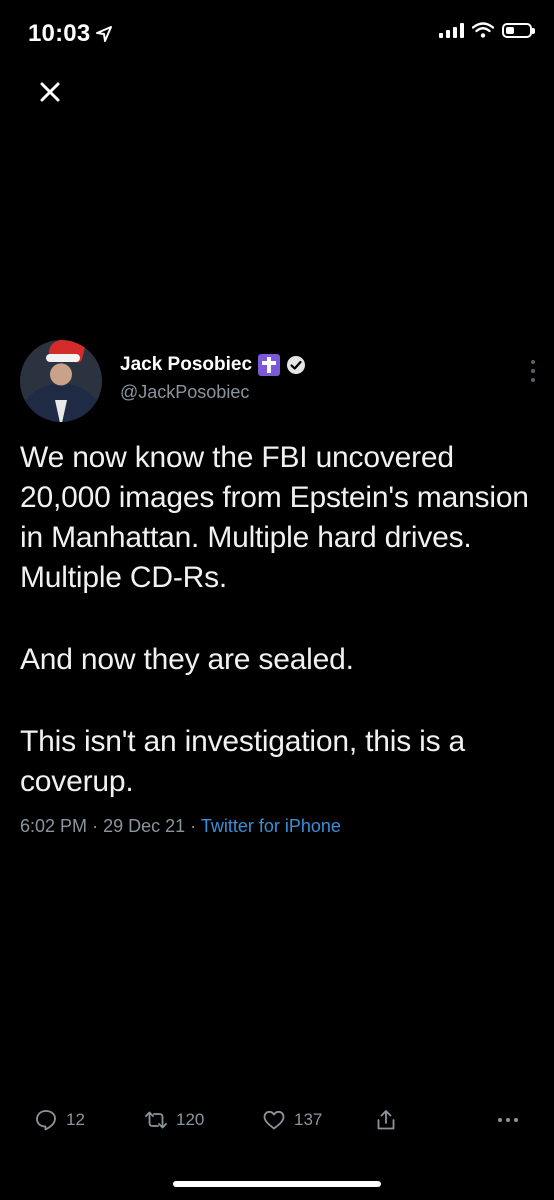  I want to click on more-horizontal-icon, so click(508, 1120).